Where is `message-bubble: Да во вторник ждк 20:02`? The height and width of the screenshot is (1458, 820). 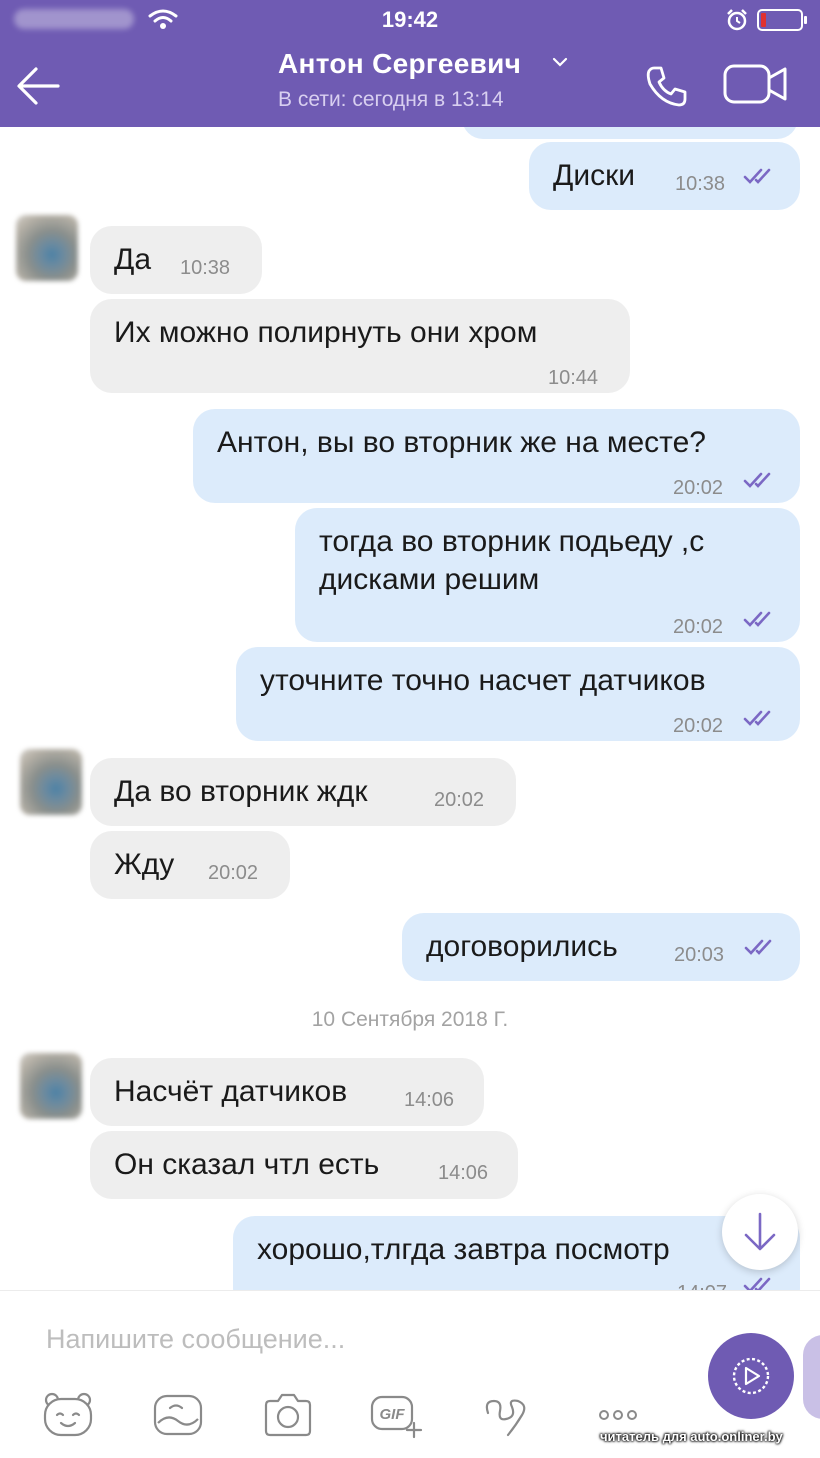
message-bubble: Да во вторник ждк 20:02 is located at coordinates (303, 792).